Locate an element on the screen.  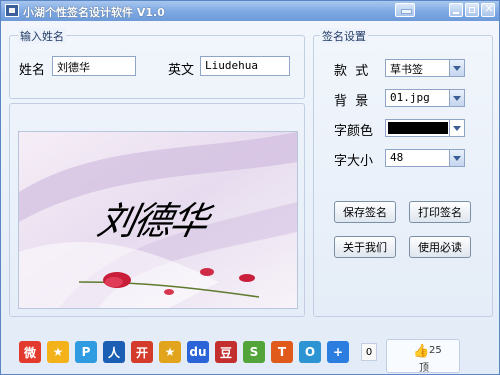
save-signature-button: 保存签名 is located at coordinates (365, 212).